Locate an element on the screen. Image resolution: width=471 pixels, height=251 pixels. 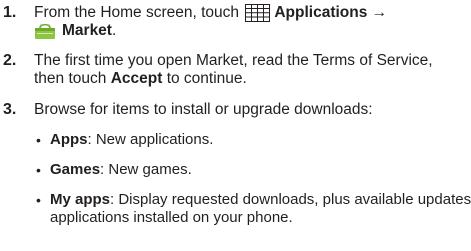
step-prefix: then touch is located at coordinates (72, 78).